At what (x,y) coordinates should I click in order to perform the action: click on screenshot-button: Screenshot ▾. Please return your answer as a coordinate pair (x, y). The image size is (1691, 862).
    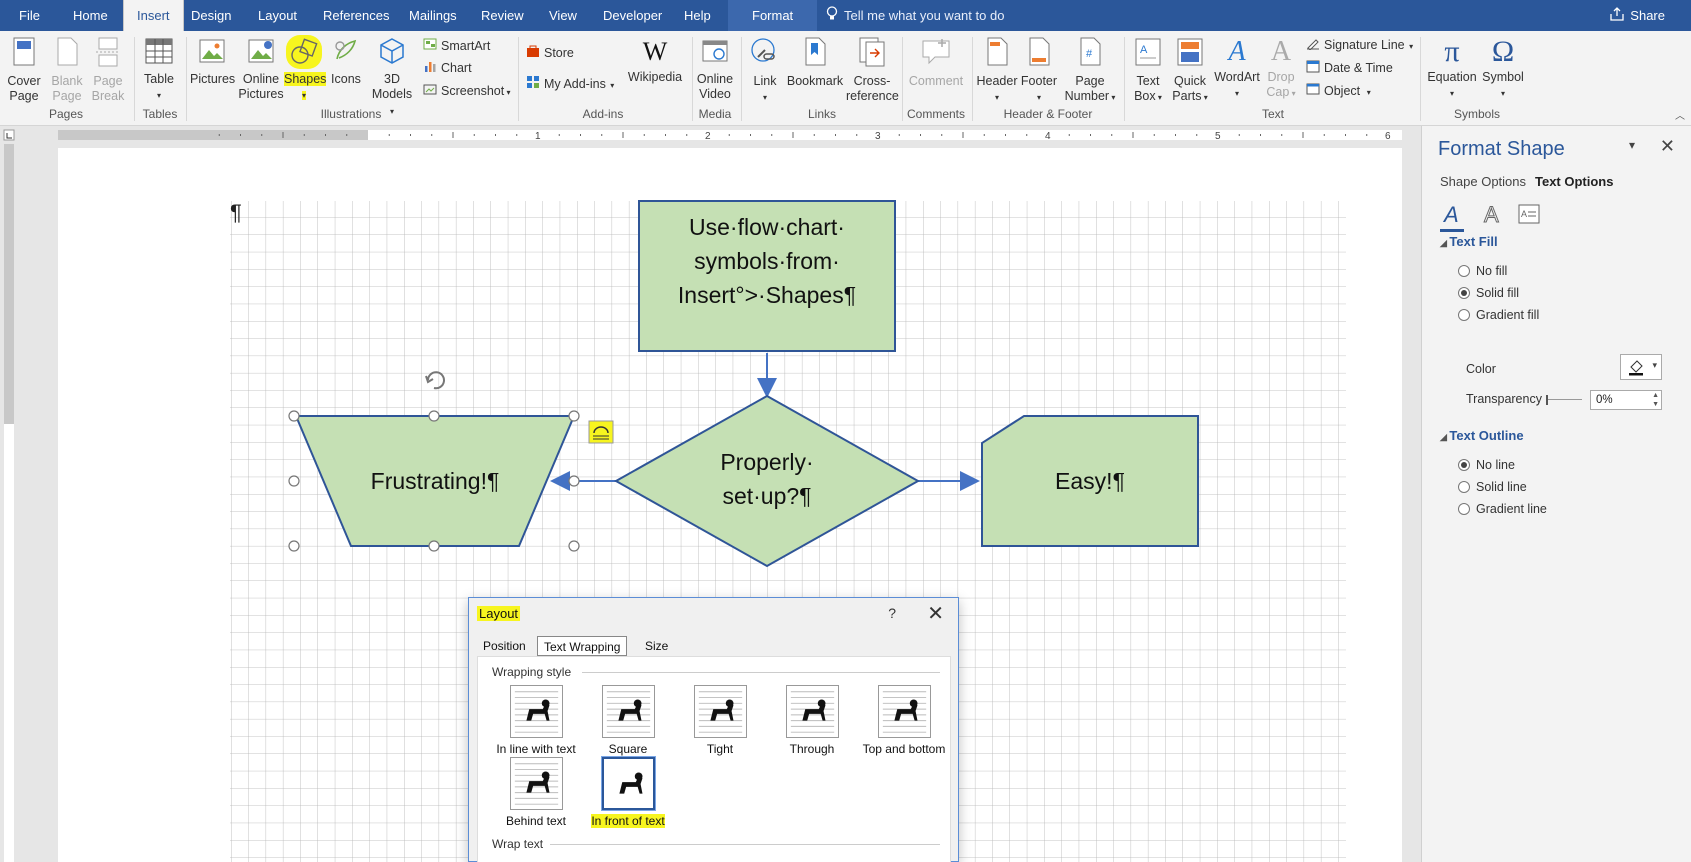
    Looking at the image, I should click on (466, 91).